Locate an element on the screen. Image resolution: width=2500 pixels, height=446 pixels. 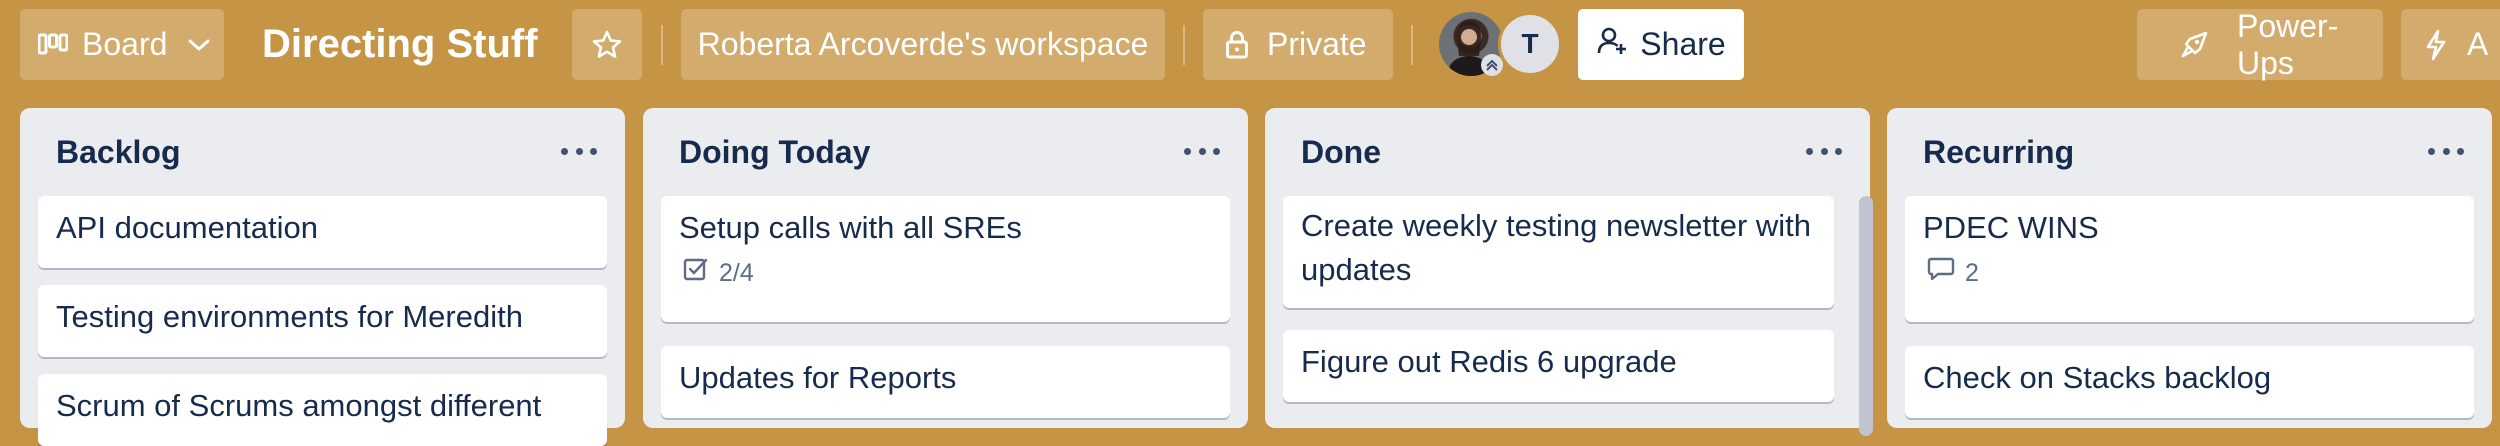
card: Check on Stacks backlog is located at coordinates (2189, 382).